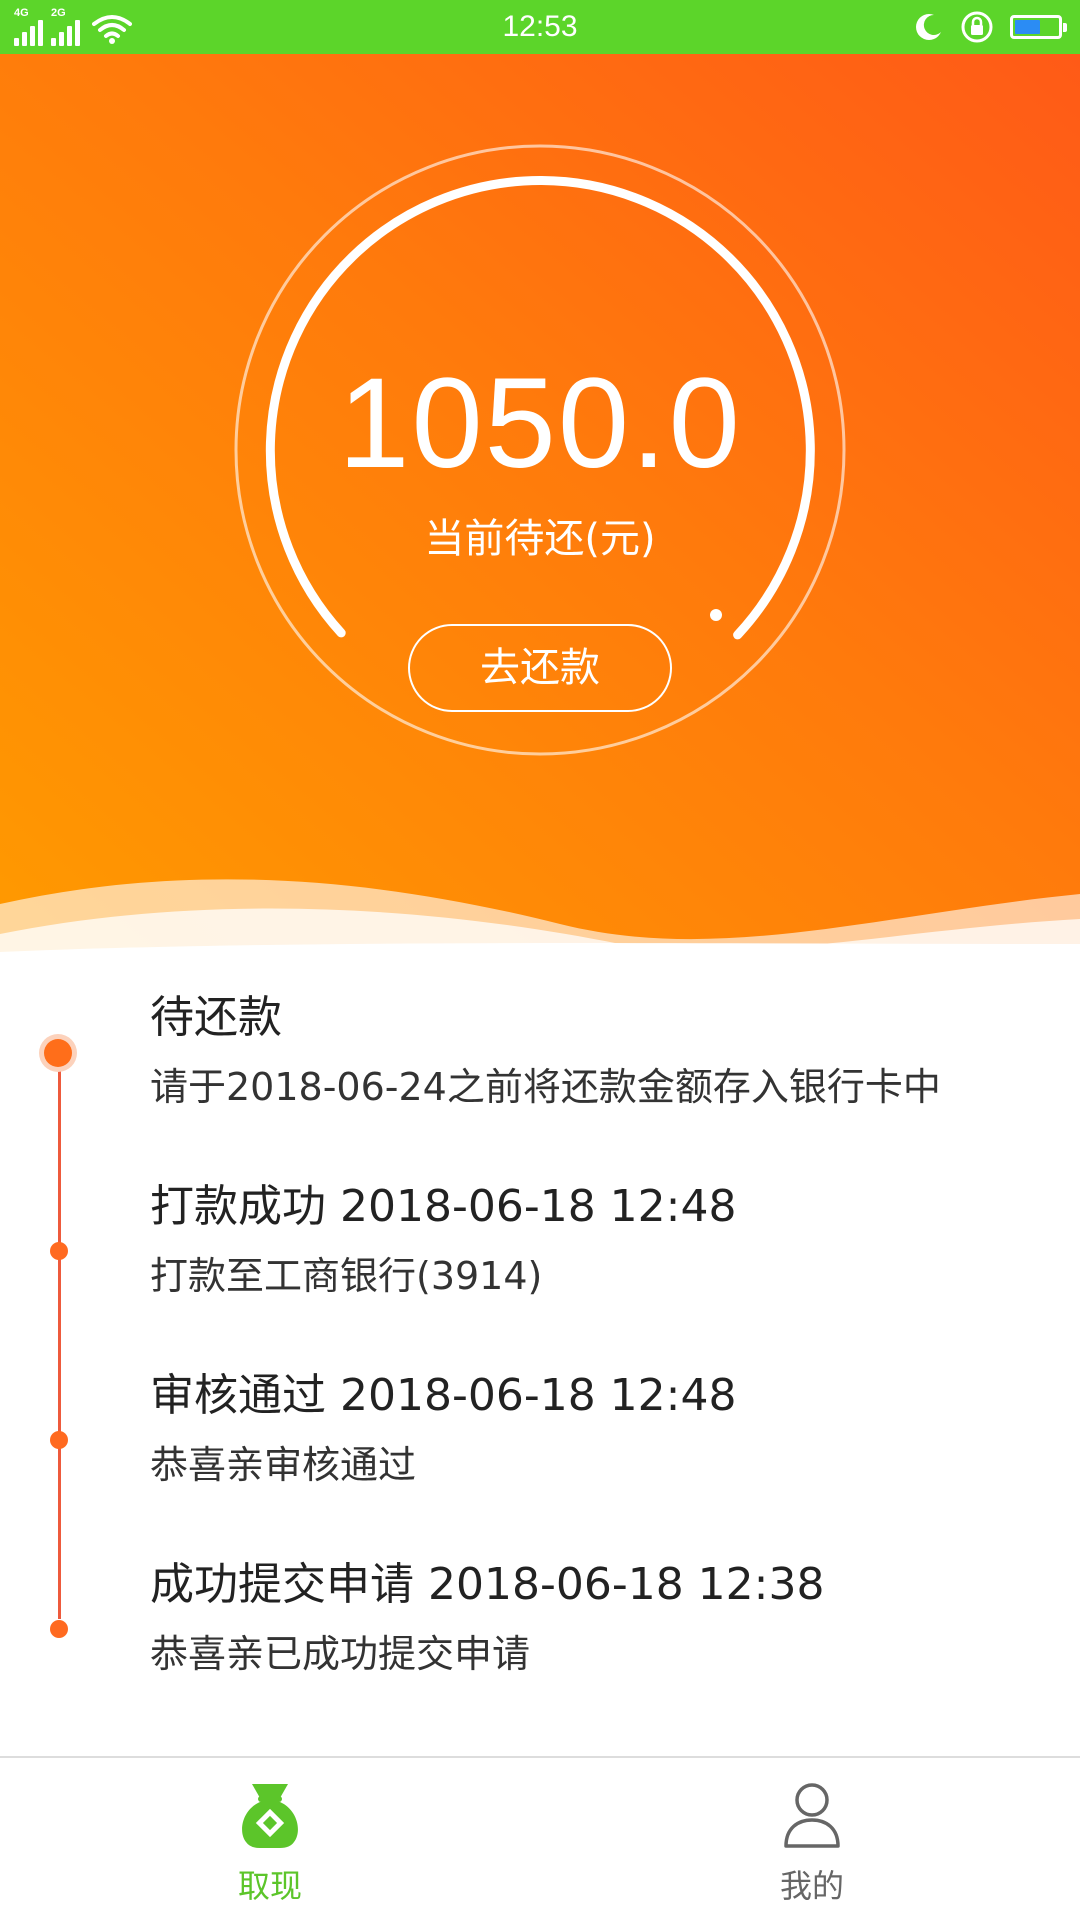 The height and width of the screenshot is (1920, 1080). What do you see at coordinates (283, 1465) in the screenshot?
I see `timeline-entry-detail: 恭喜亲审核通过` at bounding box center [283, 1465].